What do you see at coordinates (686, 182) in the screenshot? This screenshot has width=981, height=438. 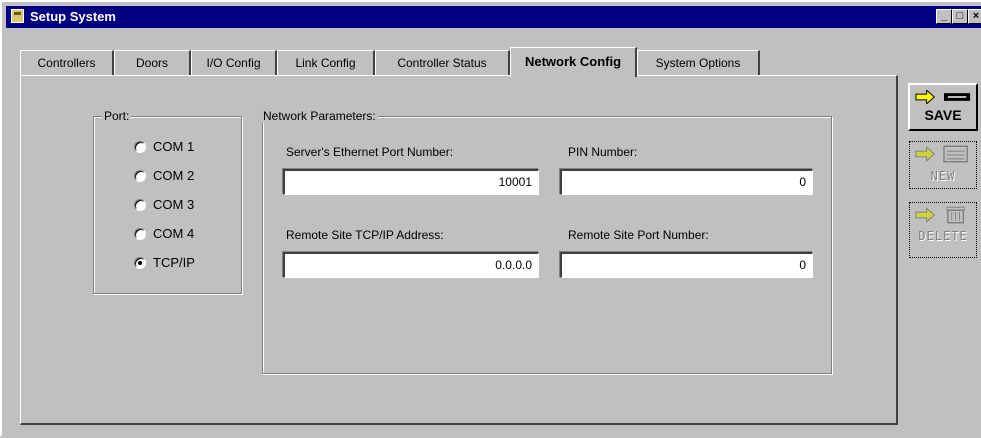 I see `pin-field: 0` at bounding box center [686, 182].